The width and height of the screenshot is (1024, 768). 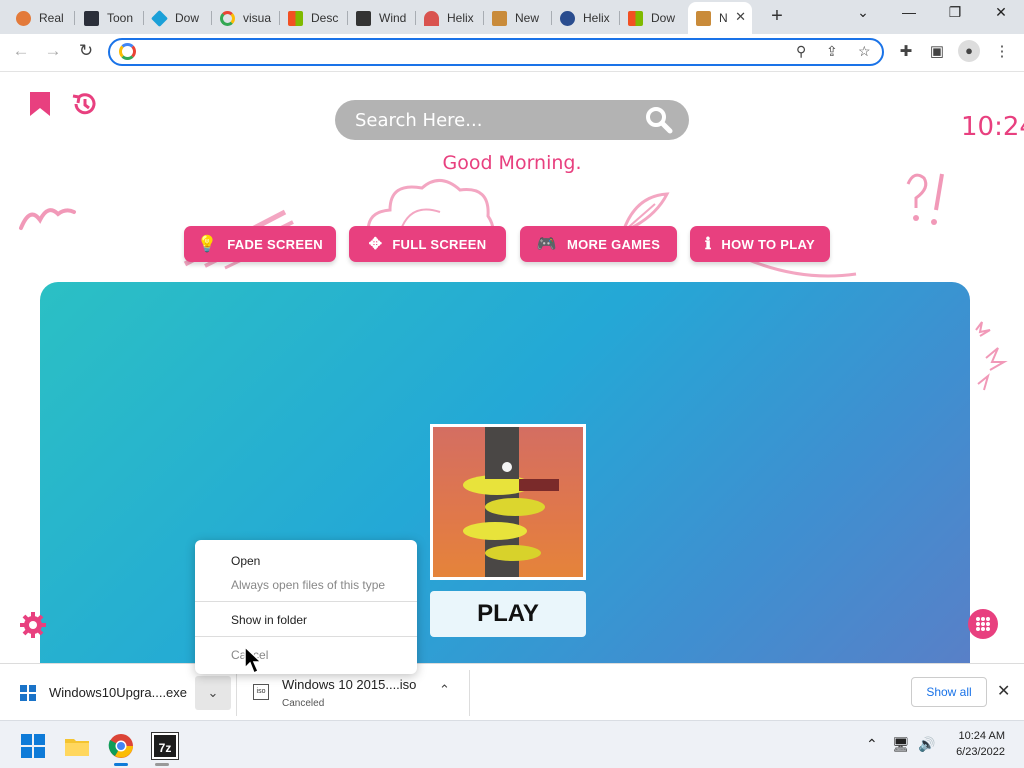 What do you see at coordinates (926, 744) in the screenshot?
I see `volume-icon: 🔊` at bounding box center [926, 744].